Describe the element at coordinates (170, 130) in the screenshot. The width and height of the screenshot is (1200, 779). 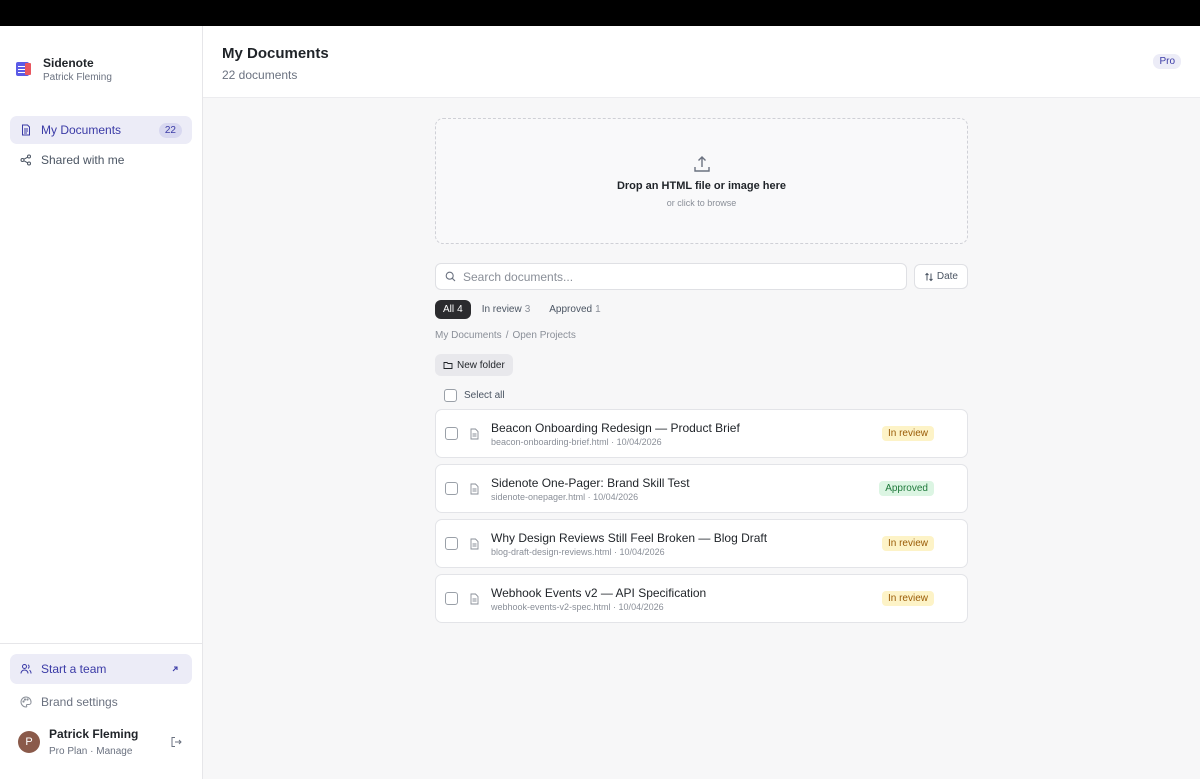
I see `document-count-badge: 22` at that location.